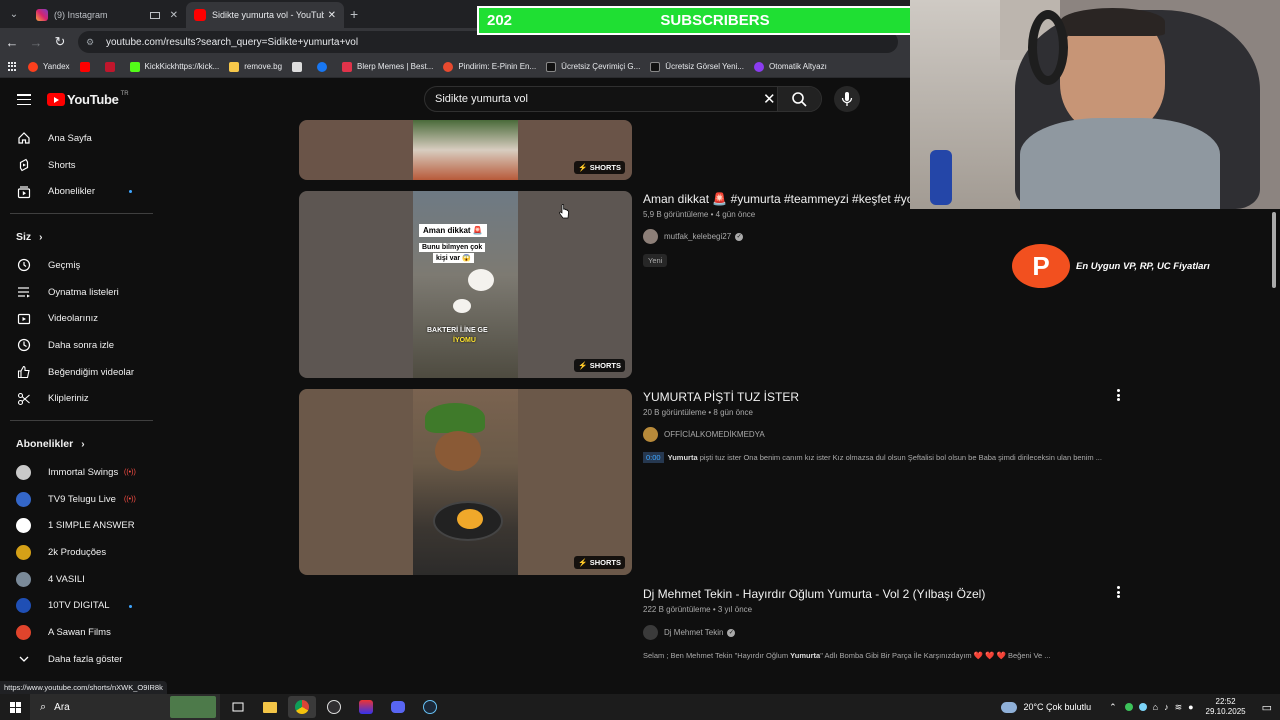  Describe the element at coordinates (1226, 707) in the screenshot. I see `clock: 22:52 29.10.2025` at that location.